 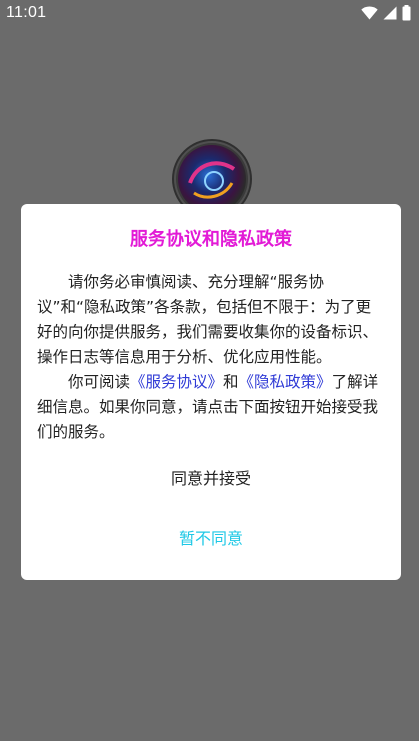 What do you see at coordinates (211, 479) in the screenshot?
I see `agree-button: 同意并接受` at bounding box center [211, 479].